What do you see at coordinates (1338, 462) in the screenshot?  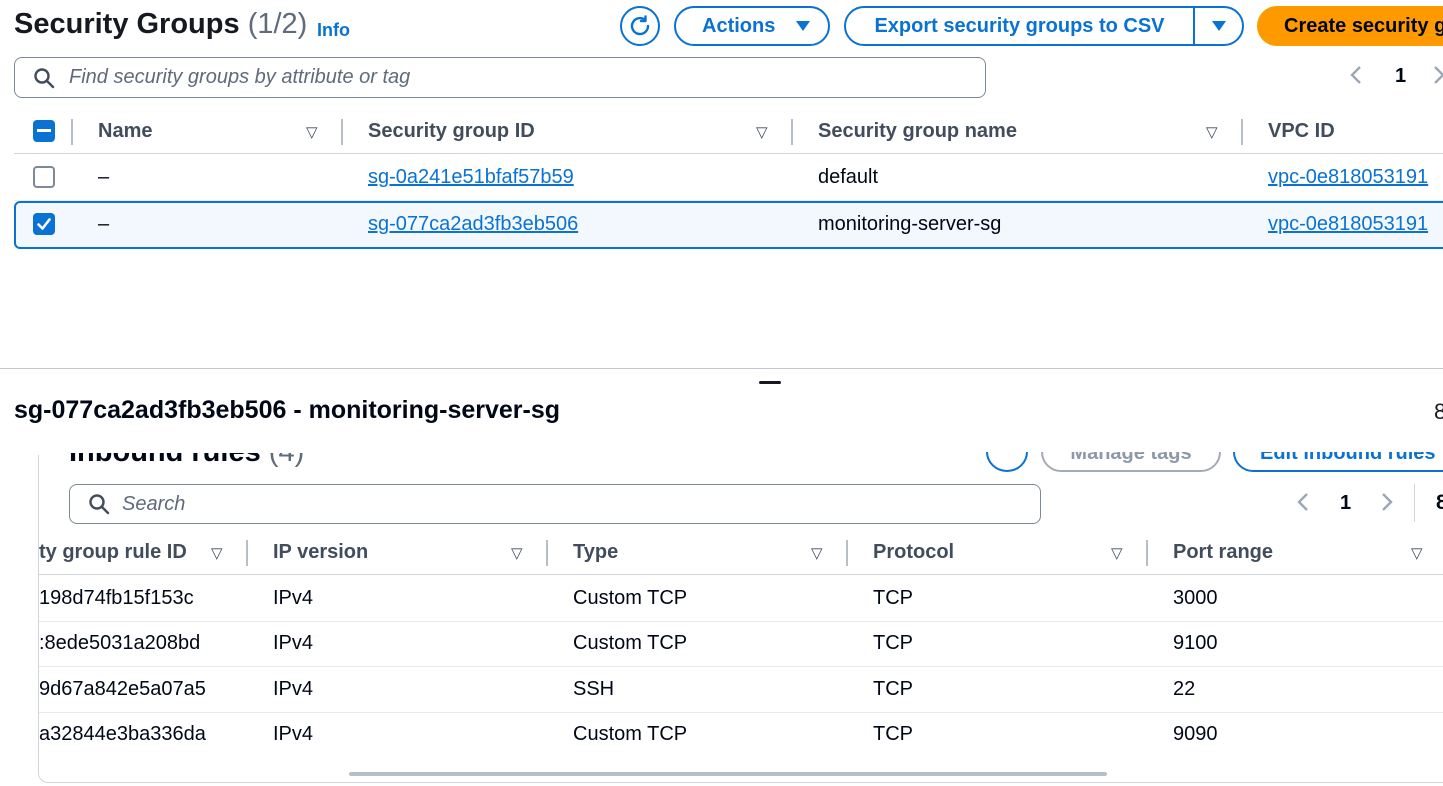 I see `edit-inbound-rules-button: Edit inbound rules` at bounding box center [1338, 462].